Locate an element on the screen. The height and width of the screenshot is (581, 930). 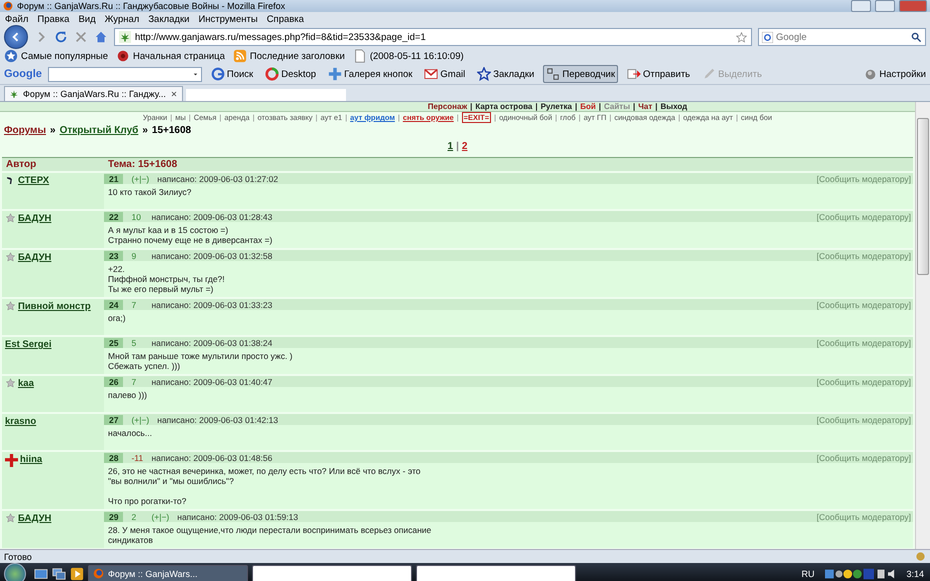
star-icon is located at coordinates (484, 74).